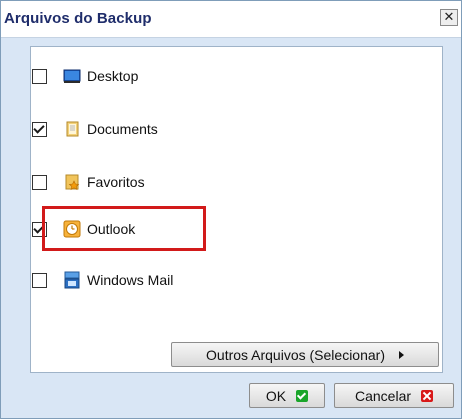 This screenshot has width=462, height=419. What do you see at coordinates (130, 280) in the screenshot?
I see `windows-mail-label: Windows Mail` at bounding box center [130, 280].